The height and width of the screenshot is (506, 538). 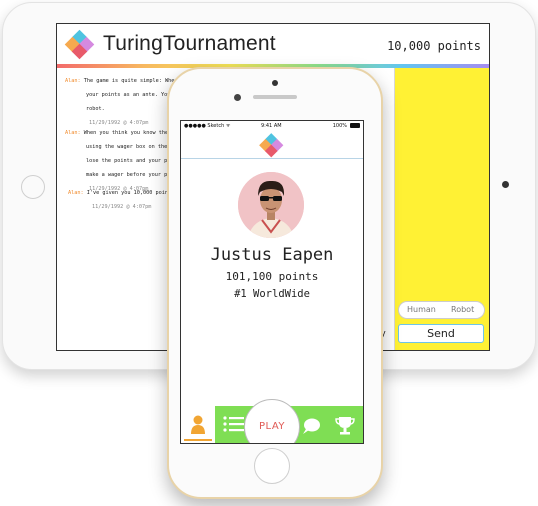 I want to click on person-icon, so click(x=198, y=428).